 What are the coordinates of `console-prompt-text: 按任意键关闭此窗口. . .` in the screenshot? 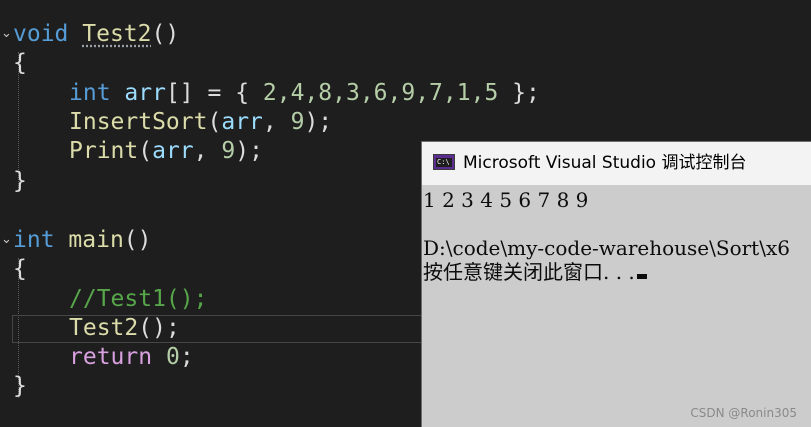 It's located at (529, 272).